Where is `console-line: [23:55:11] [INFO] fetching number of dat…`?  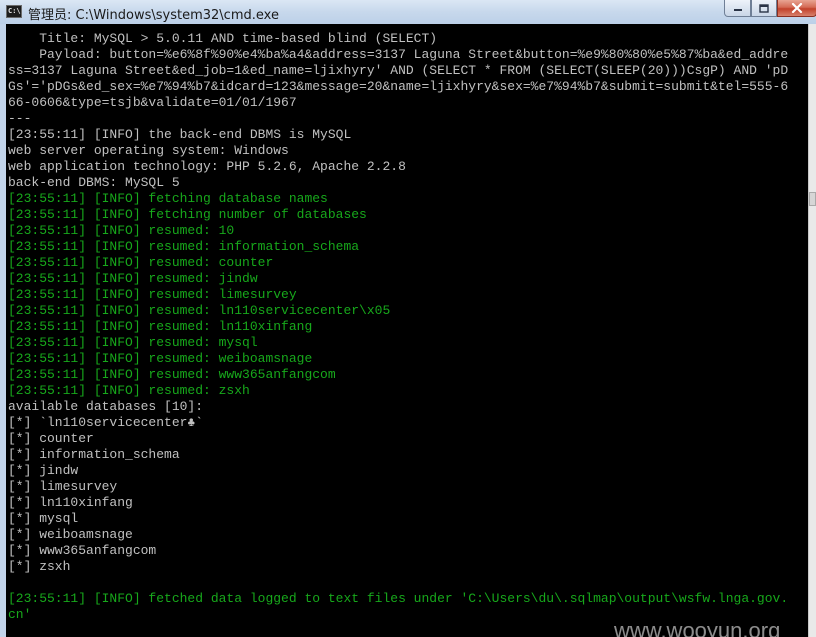
console-line: [23:55:11] [INFO] fetching number of dat… is located at coordinates (187, 214).